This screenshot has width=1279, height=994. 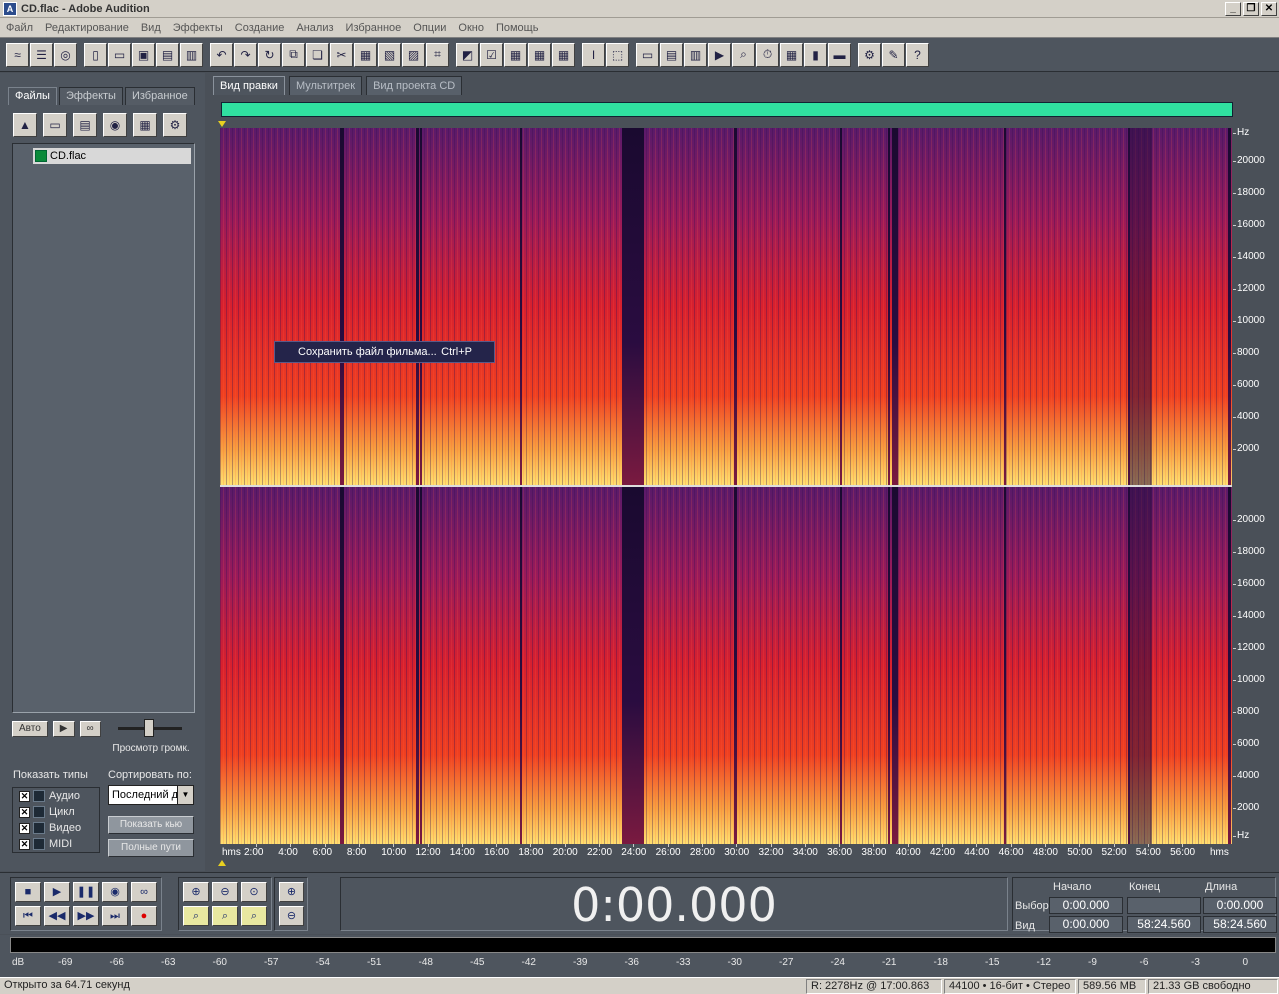 What do you see at coordinates (767, 54) in the screenshot?
I see `time-format-icon: ⏱` at bounding box center [767, 54].